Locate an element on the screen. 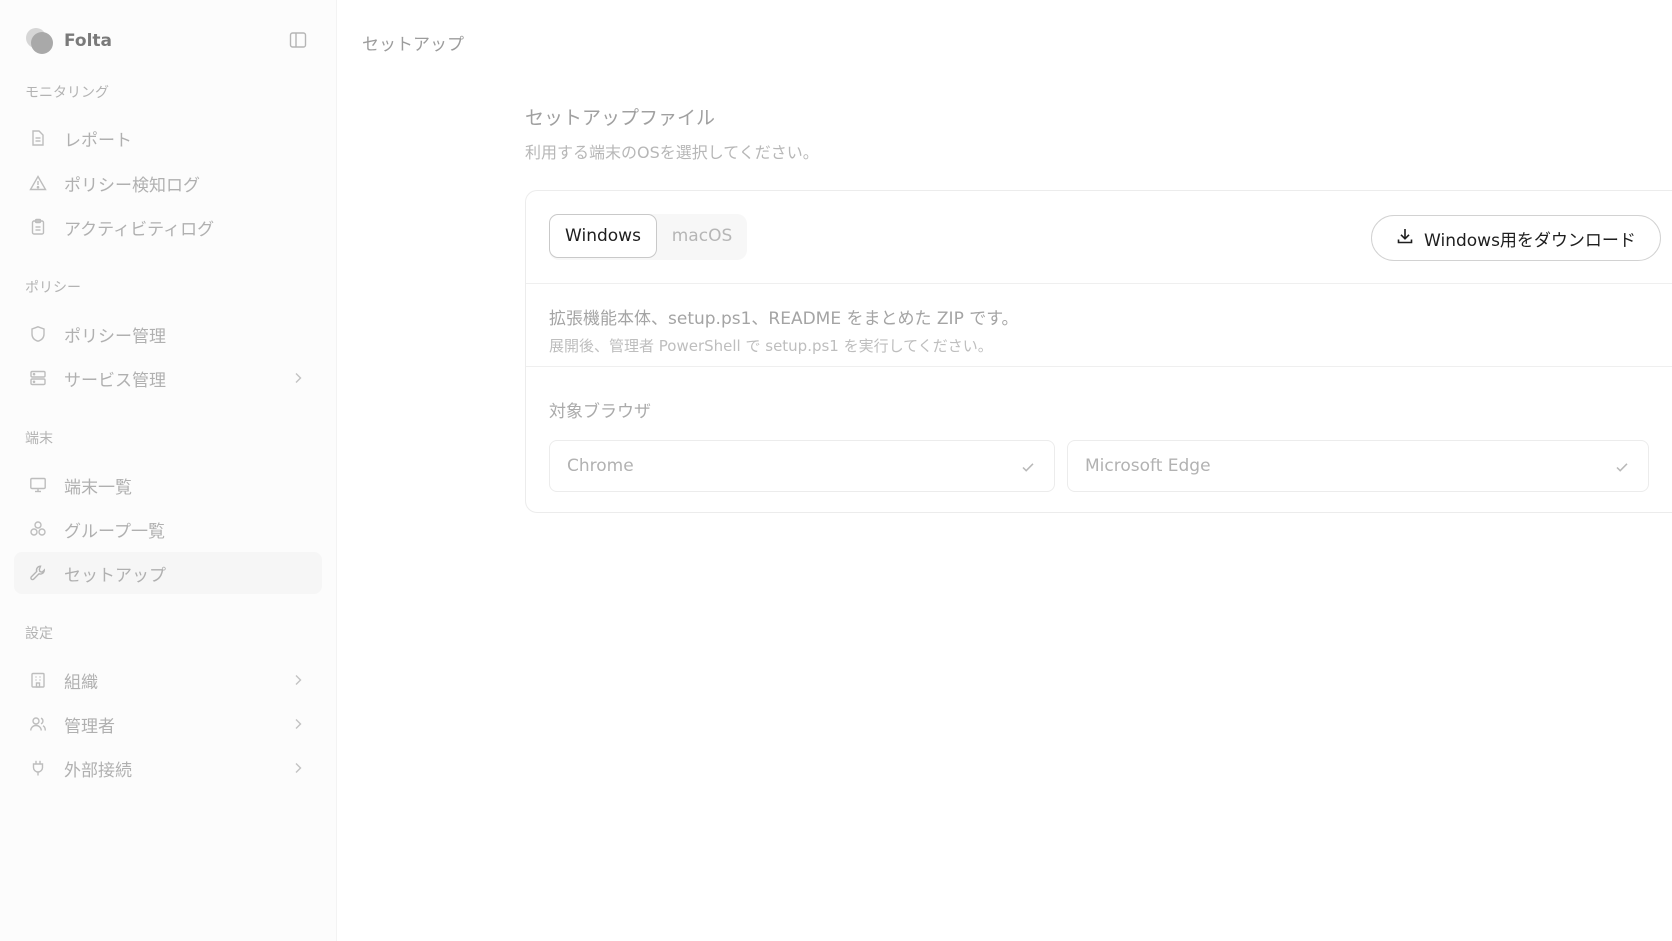 The width and height of the screenshot is (1672, 941). sidebar-item-setup: セットアップ is located at coordinates (168, 573).